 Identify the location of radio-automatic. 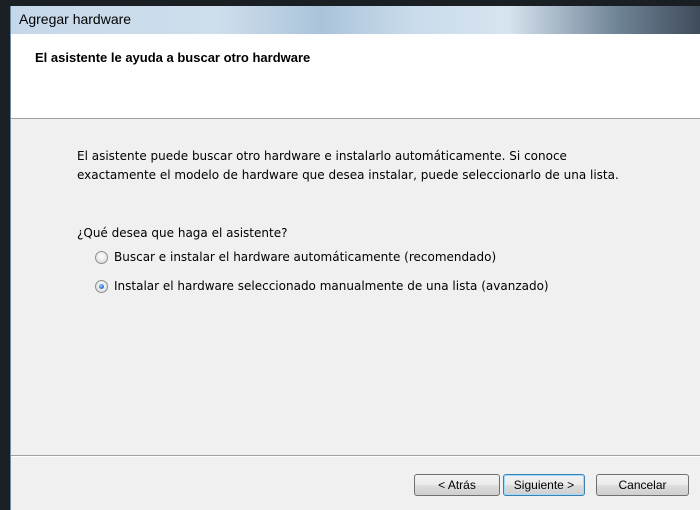
(101, 257).